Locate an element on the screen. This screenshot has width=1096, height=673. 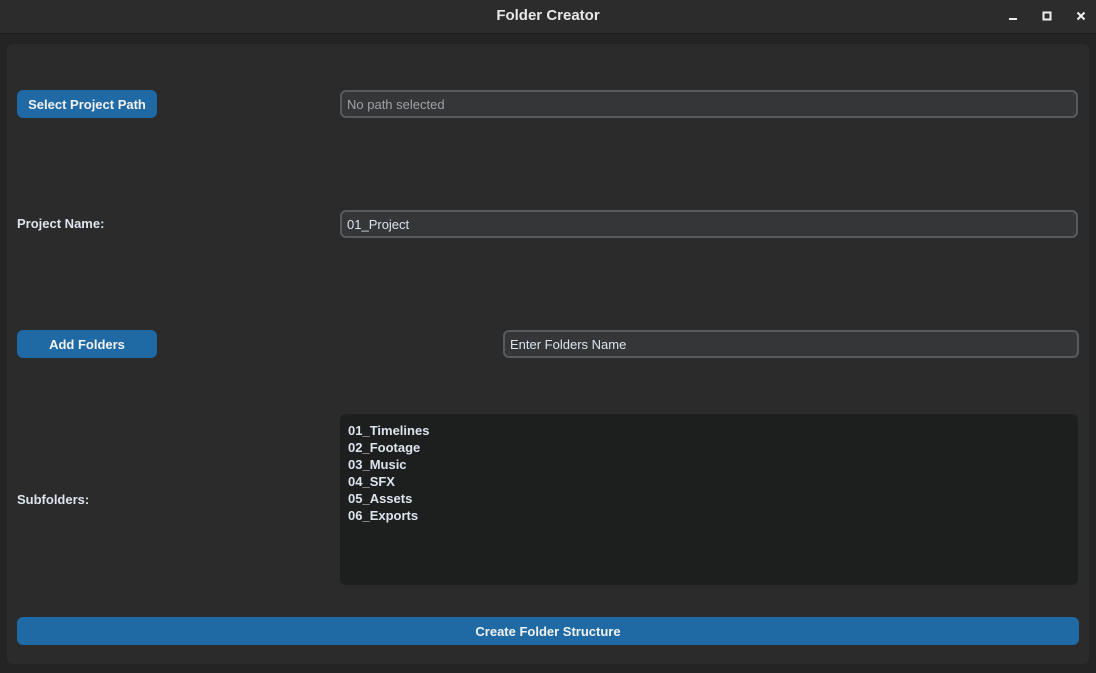
subfolders-label: Subfolders: is located at coordinates (53, 499).